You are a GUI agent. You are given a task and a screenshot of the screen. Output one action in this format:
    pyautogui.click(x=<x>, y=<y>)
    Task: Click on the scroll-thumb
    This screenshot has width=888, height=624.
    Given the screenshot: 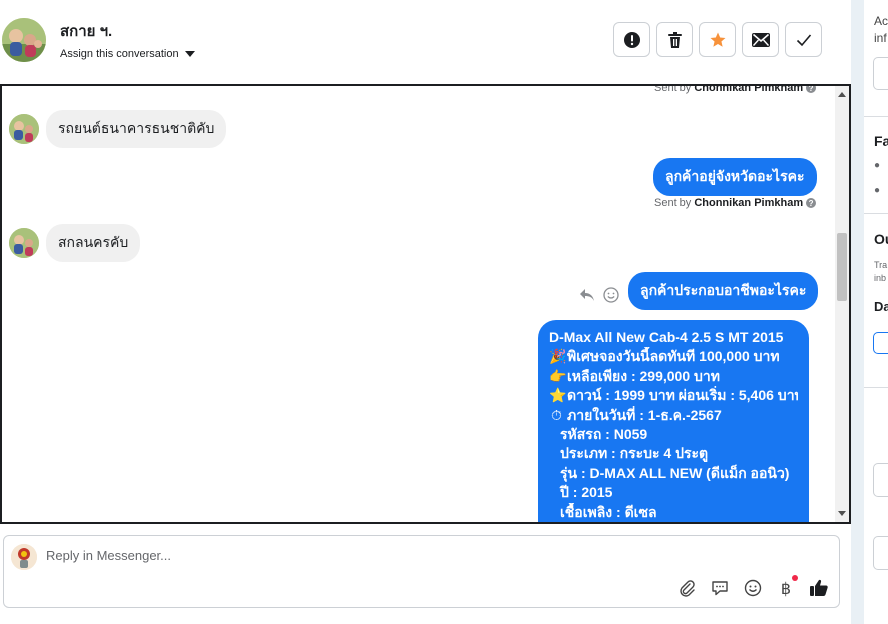 What is the action you would take?
    pyautogui.click(x=842, y=267)
    